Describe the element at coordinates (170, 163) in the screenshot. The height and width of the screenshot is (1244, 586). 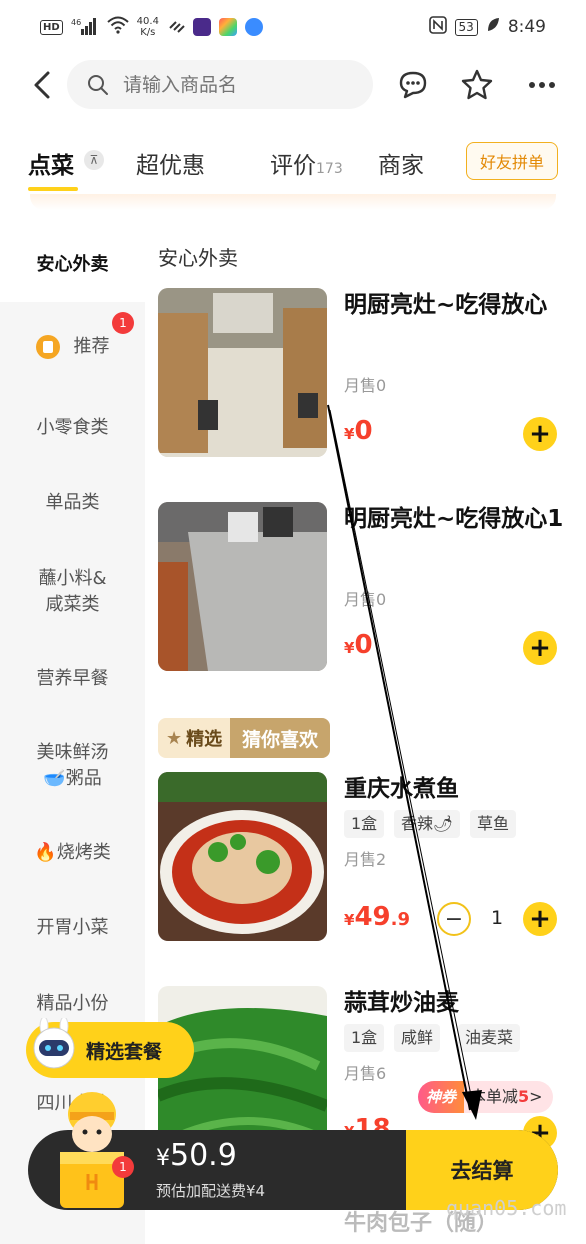
I see `tab-deals: 超优惠` at that location.